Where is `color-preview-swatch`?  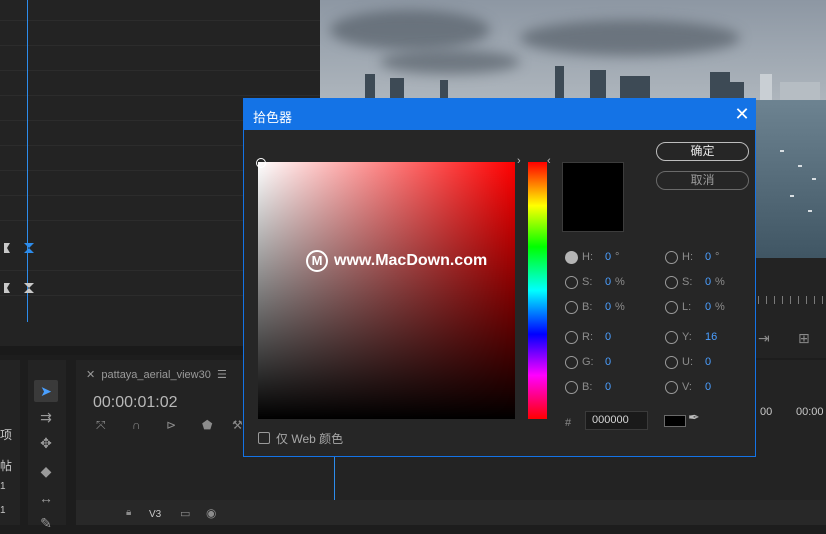 color-preview-swatch is located at coordinates (675, 421).